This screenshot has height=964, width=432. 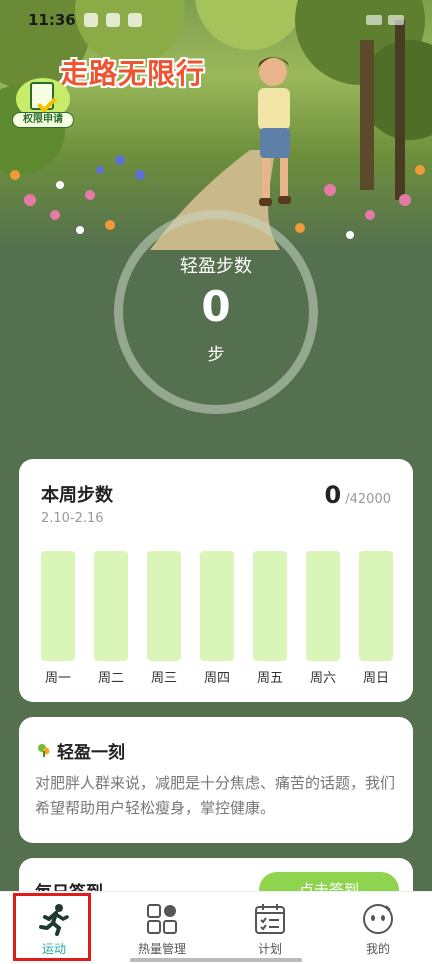 I want to click on weekly-total: 0/42000, so click(x=358, y=495).